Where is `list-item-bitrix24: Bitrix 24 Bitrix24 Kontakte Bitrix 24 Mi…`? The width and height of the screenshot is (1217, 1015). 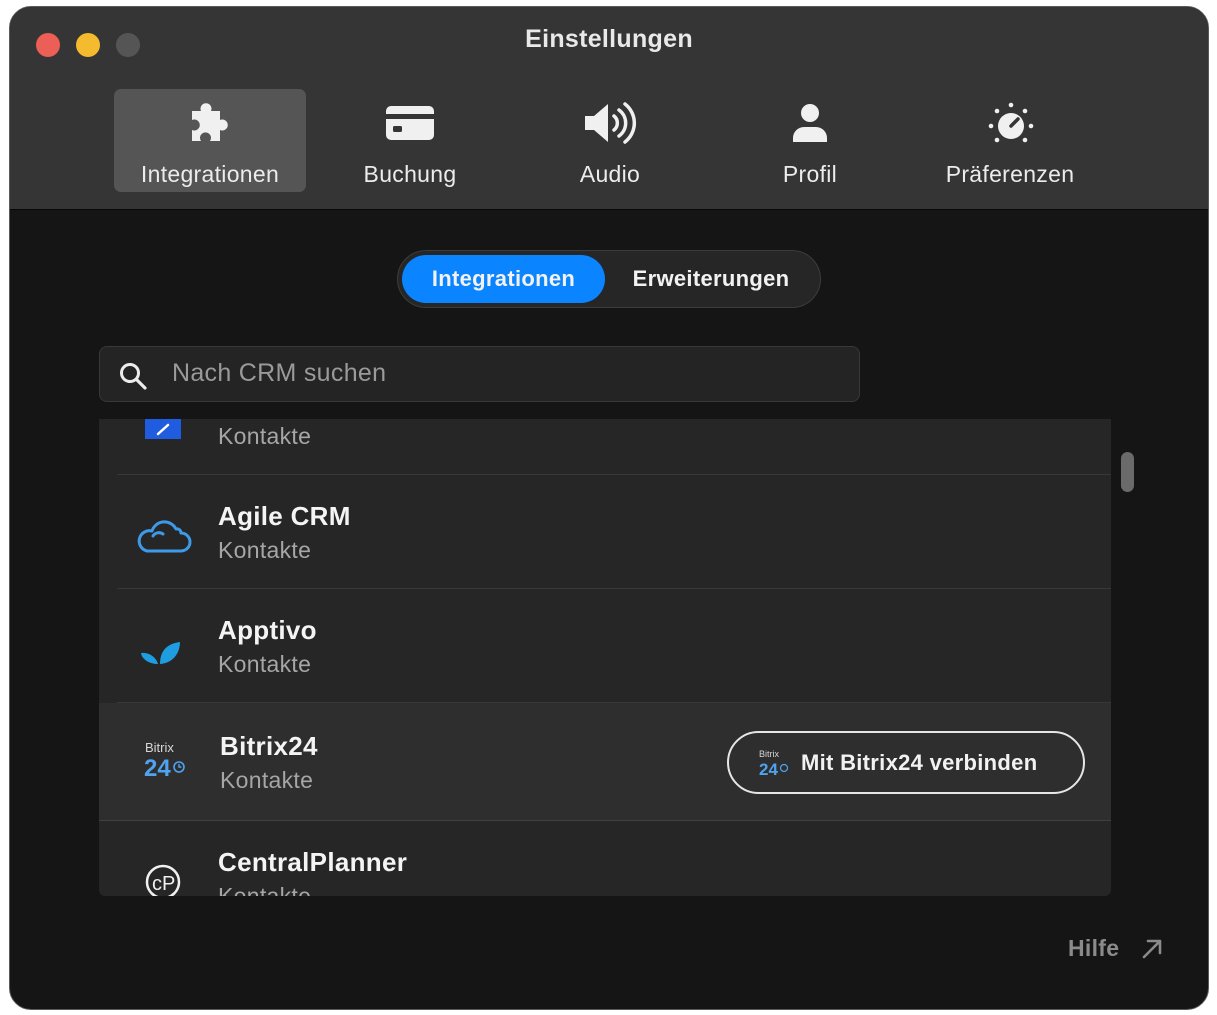
list-item-bitrix24: Bitrix 24 Bitrix24 Kontakte Bitrix 24 Mi… is located at coordinates (605, 762).